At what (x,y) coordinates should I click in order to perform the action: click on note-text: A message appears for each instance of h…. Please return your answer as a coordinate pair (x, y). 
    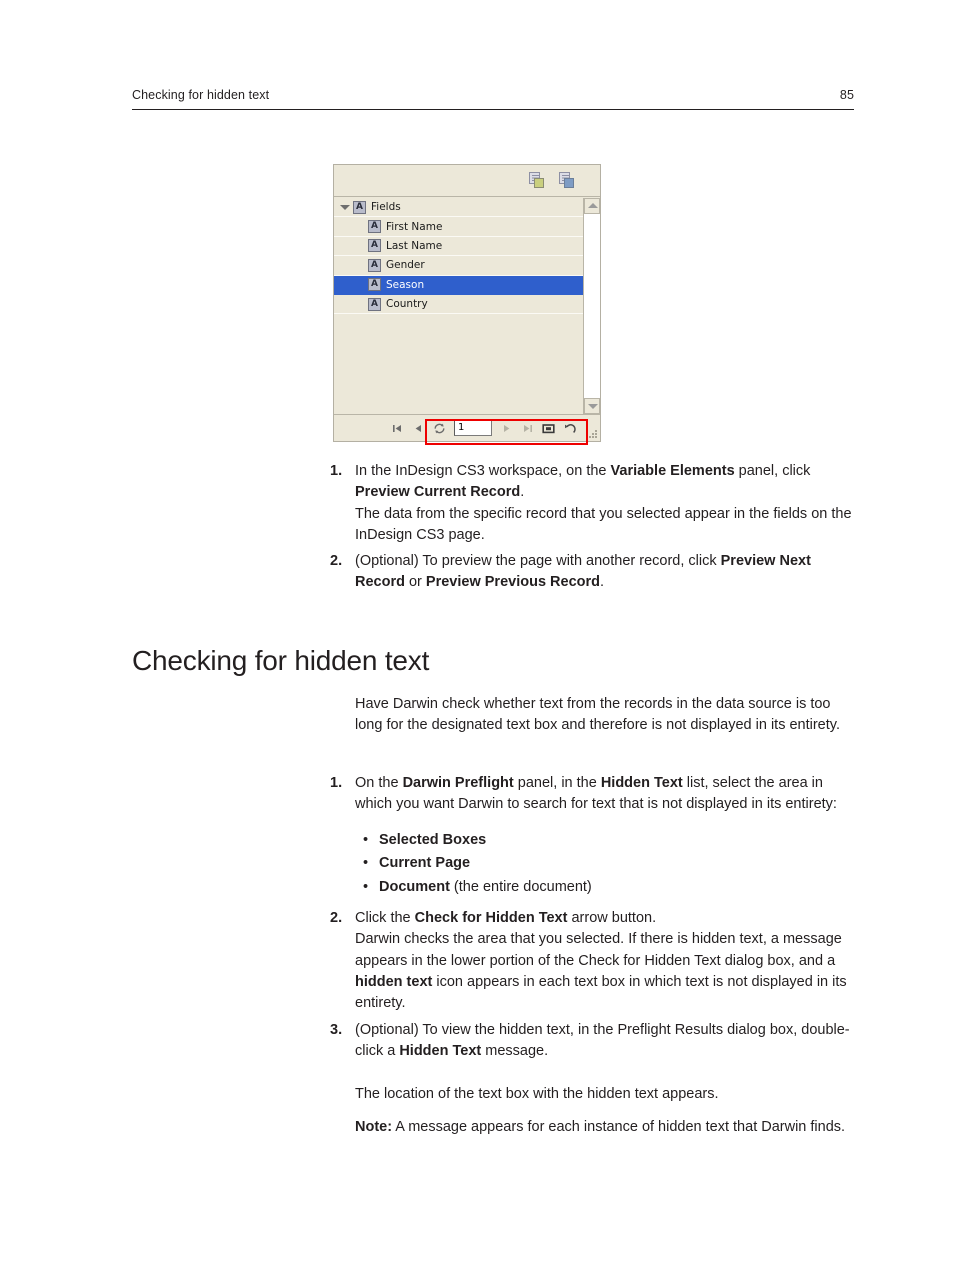
    Looking at the image, I should click on (619, 1127).